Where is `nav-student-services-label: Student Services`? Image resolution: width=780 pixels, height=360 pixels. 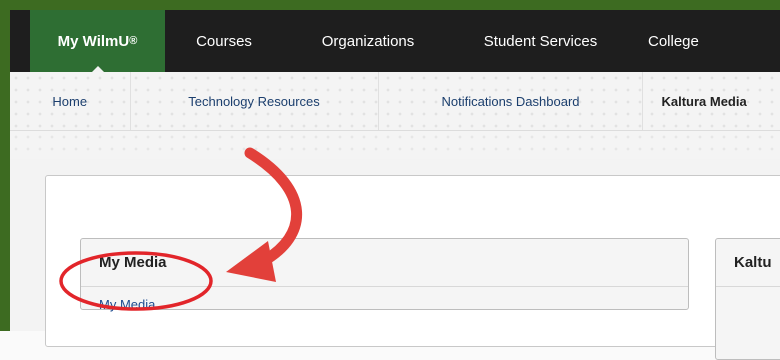 nav-student-services-label: Student Services is located at coordinates (540, 41).